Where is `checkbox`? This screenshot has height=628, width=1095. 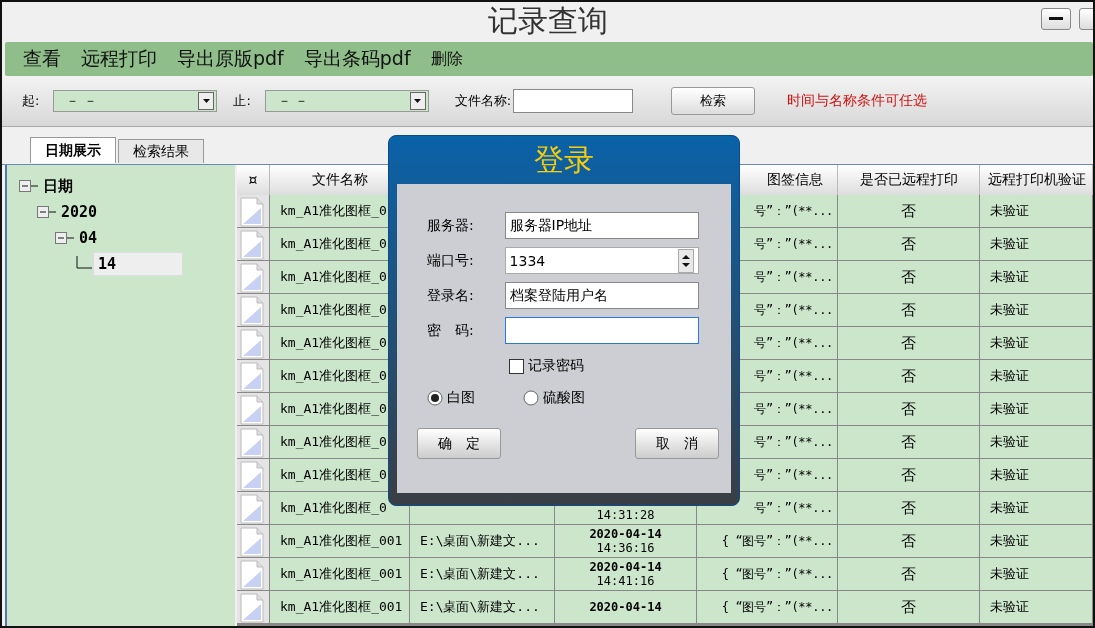 checkbox is located at coordinates (516, 366).